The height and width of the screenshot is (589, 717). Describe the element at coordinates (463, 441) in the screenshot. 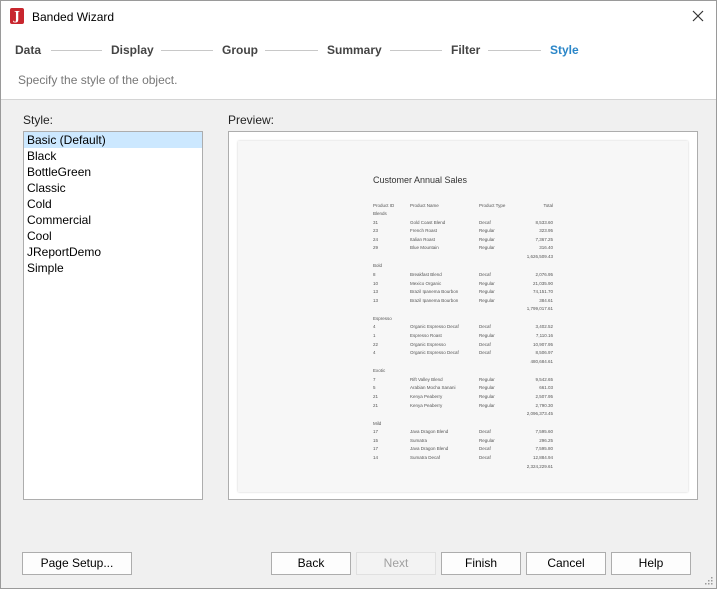

I see `report-row: 15 Sumatra Regular 296.25` at that location.